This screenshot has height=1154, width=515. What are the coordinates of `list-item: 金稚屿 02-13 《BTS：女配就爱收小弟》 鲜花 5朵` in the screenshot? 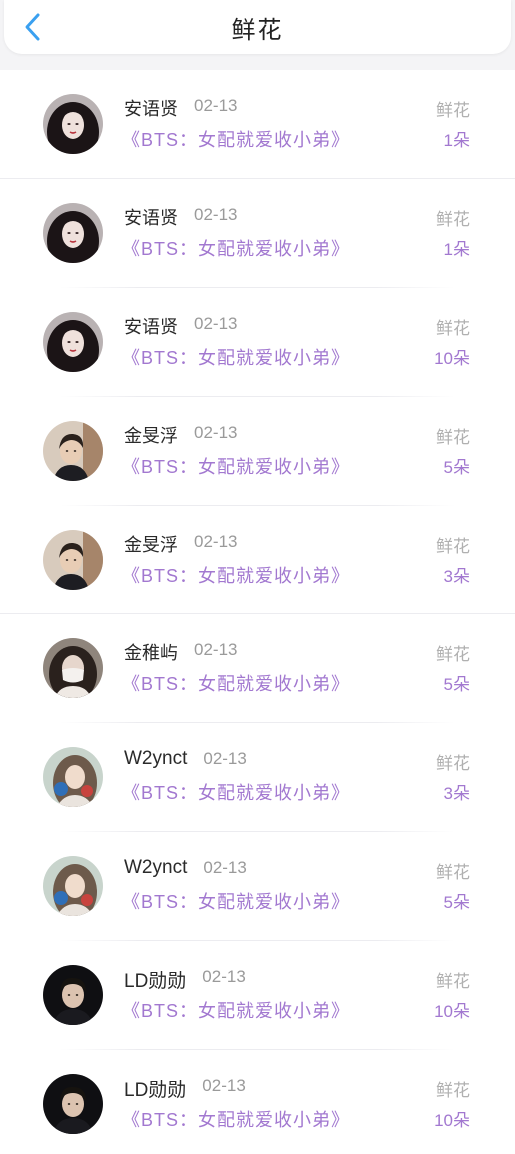 It's located at (257, 669).